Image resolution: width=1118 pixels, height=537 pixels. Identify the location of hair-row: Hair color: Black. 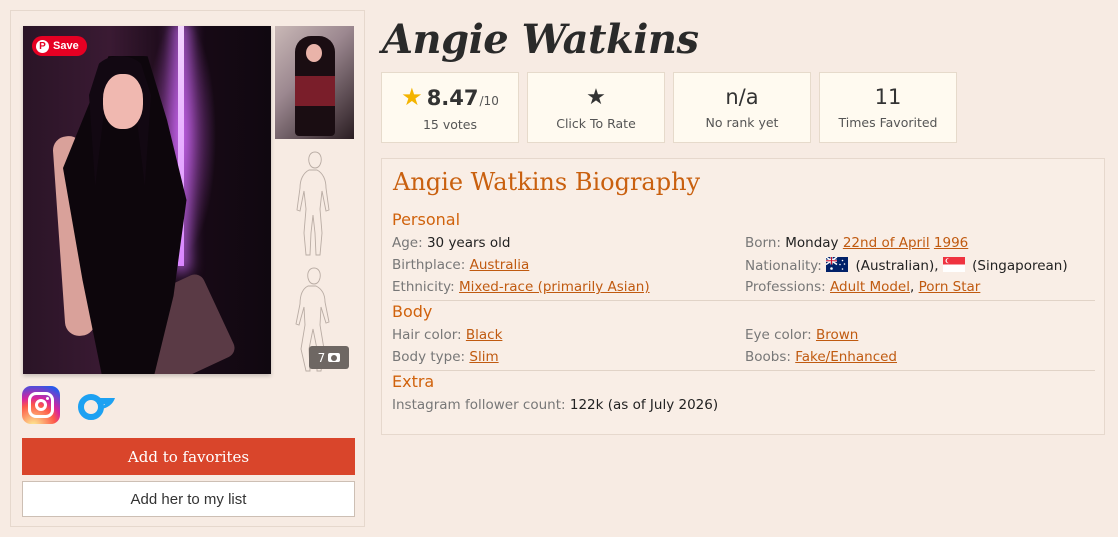
(447, 335).